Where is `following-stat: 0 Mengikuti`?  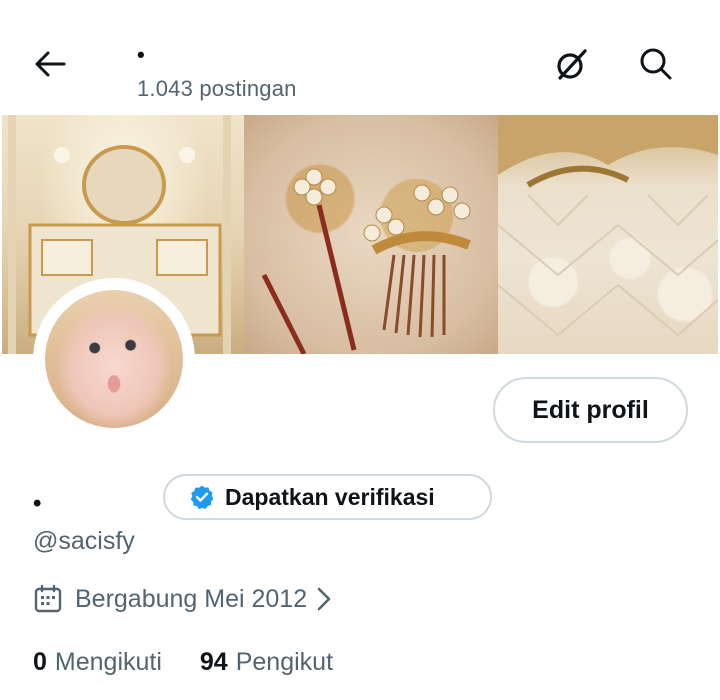
following-stat: 0 Mengikuti is located at coordinates (97, 662).